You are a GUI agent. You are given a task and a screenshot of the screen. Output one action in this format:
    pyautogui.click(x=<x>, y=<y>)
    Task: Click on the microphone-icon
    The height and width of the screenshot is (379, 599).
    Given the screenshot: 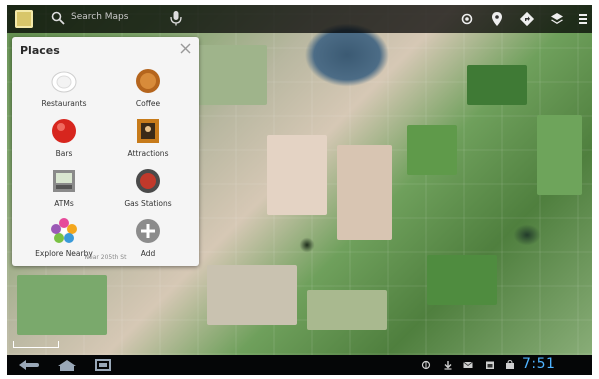 What is the action you would take?
    pyautogui.click(x=176, y=18)
    